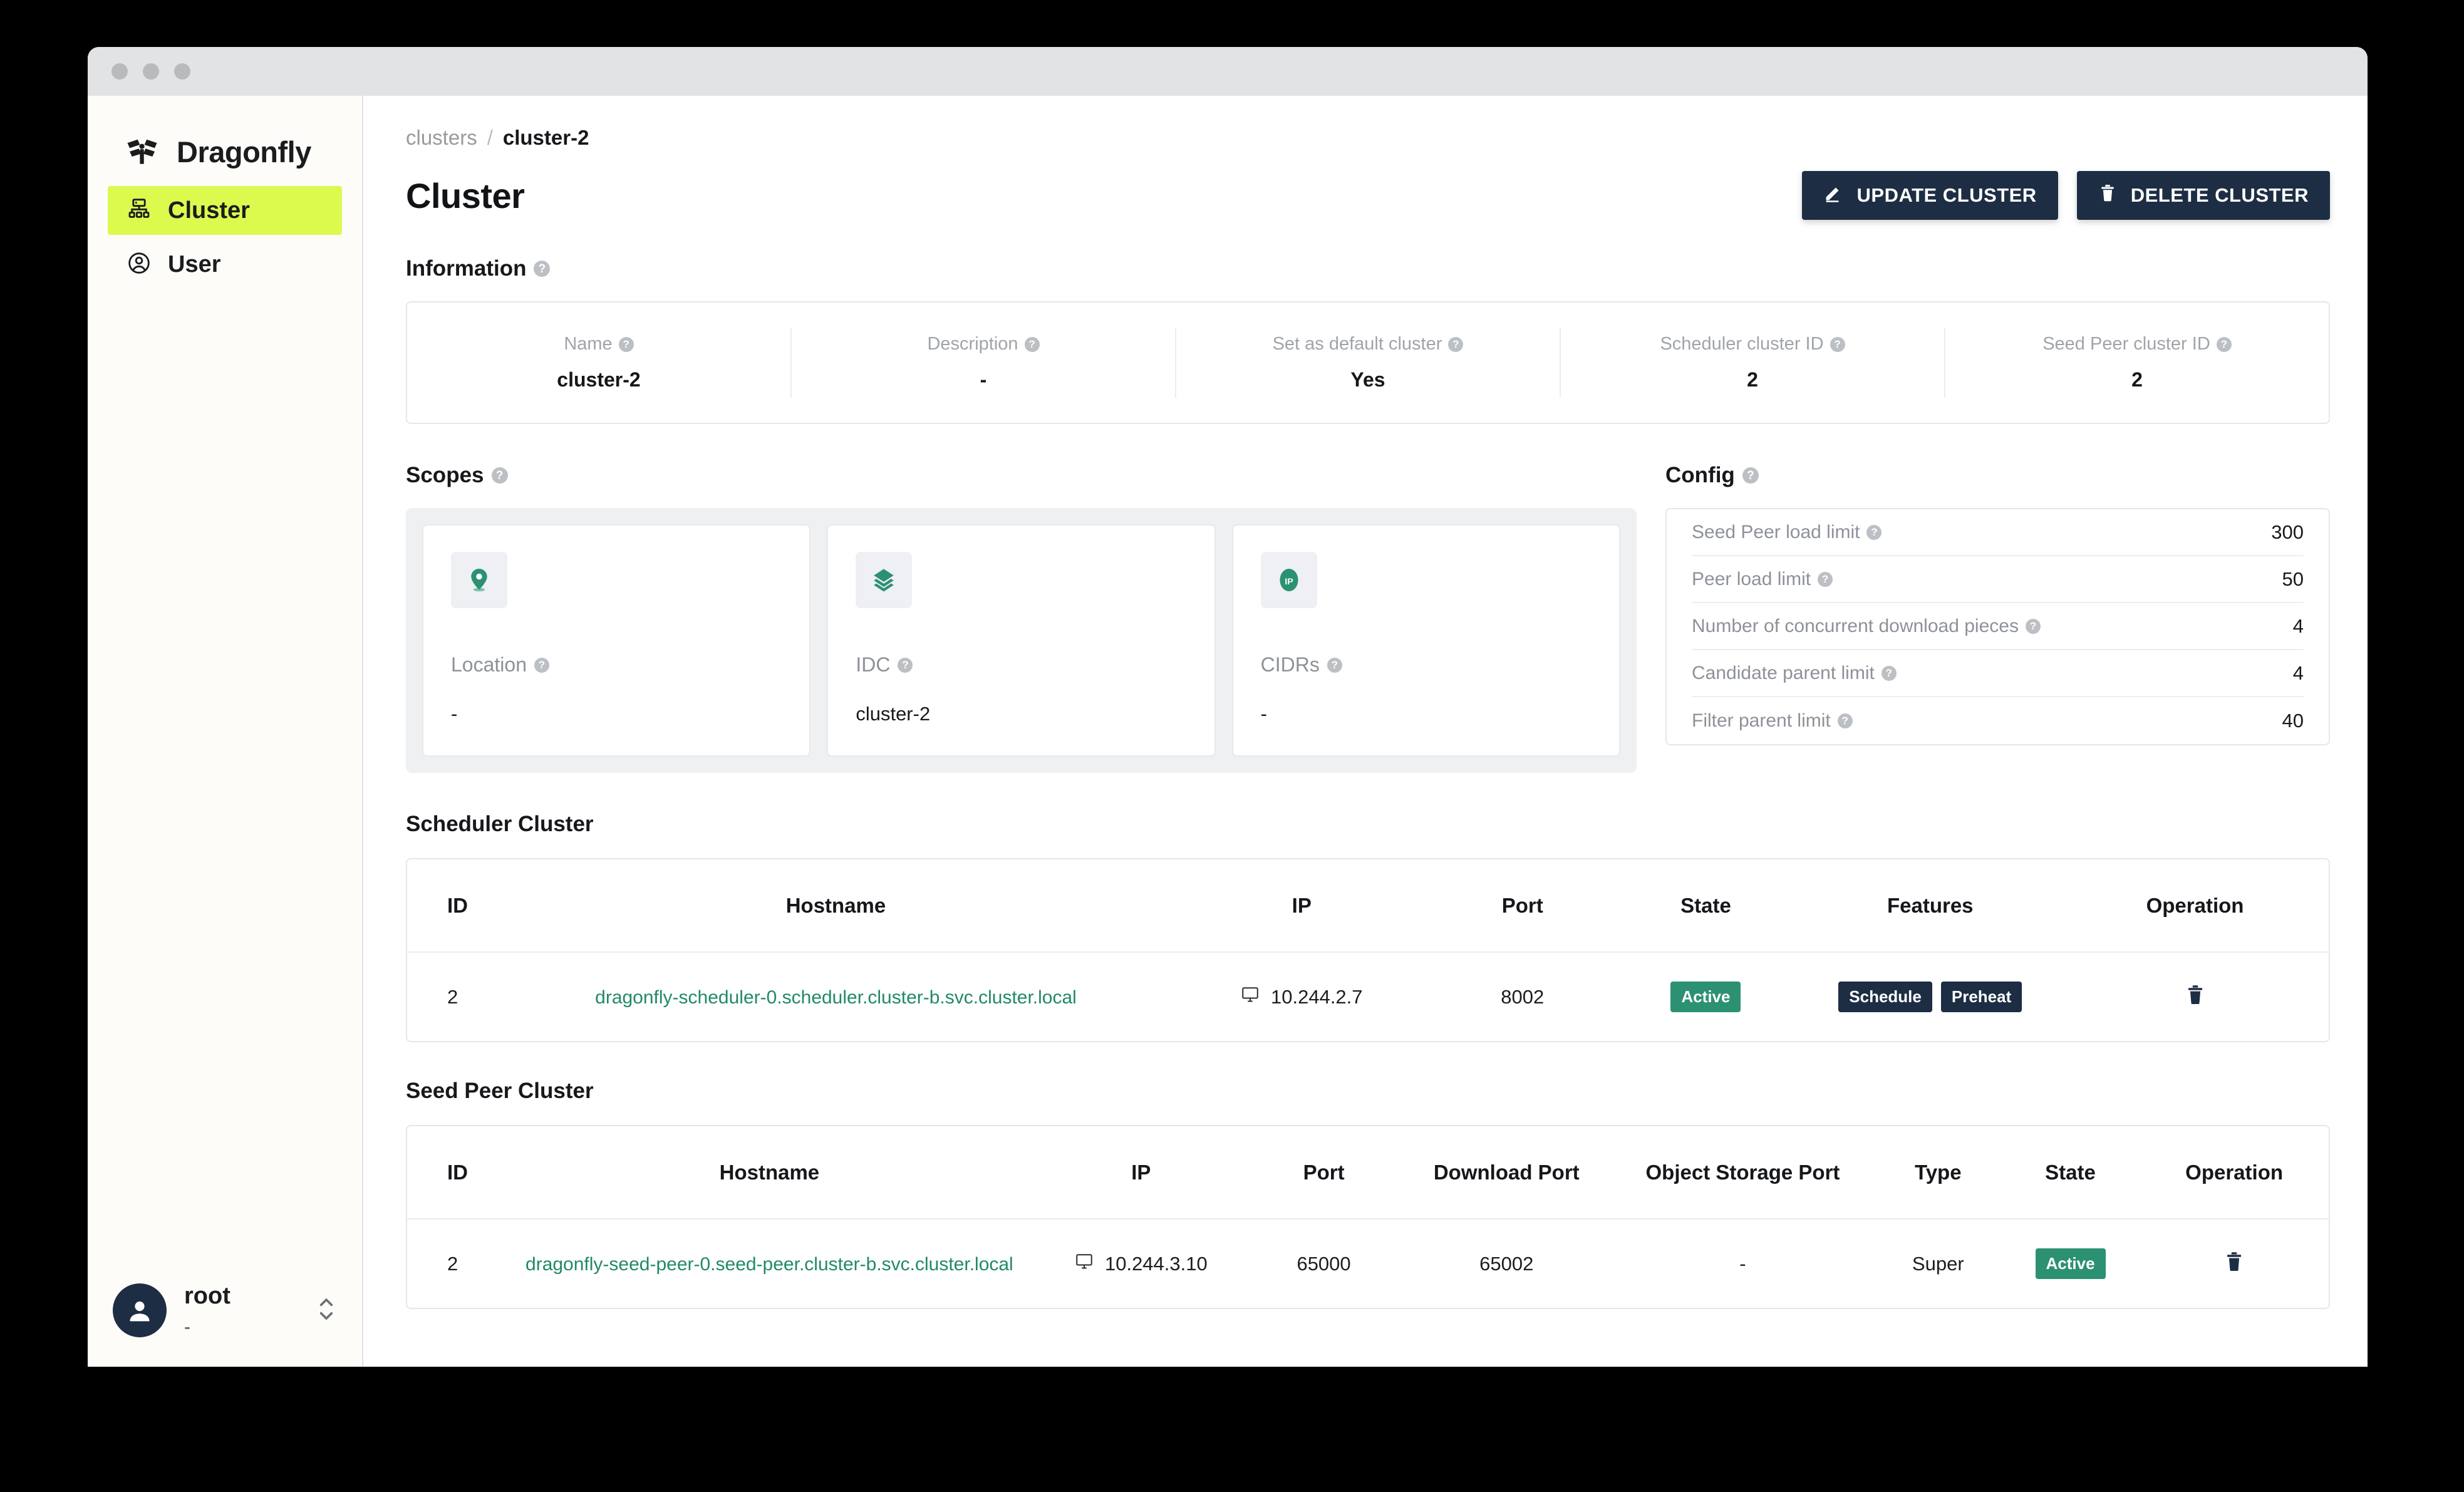 This screenshot has height=1492, width=2464. Describe the element at coordinates (1794, 673) in the screenshot. I see `config-label-wrap: Candidate parent limit ?` at that location.